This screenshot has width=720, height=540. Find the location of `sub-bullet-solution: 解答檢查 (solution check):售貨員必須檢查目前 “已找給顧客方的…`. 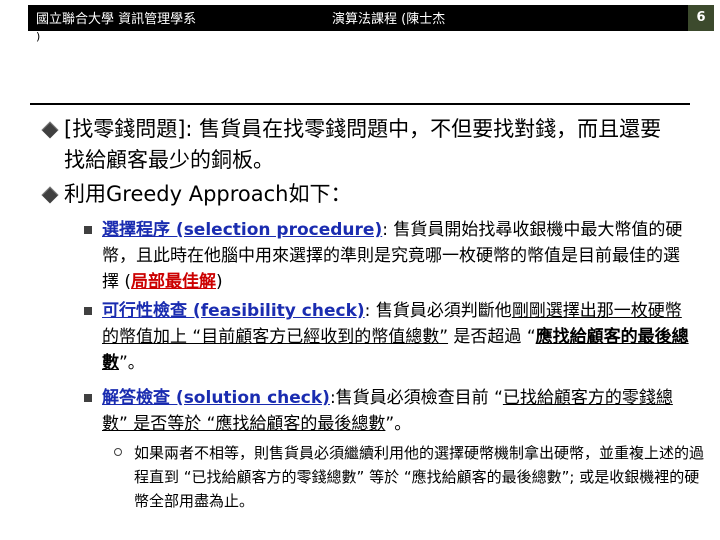

sub-bullet-solution: 解答檢查 (solution check):售貨員必須檢查目前 “已找給顧客方的… is located at coordinates (384, 412).